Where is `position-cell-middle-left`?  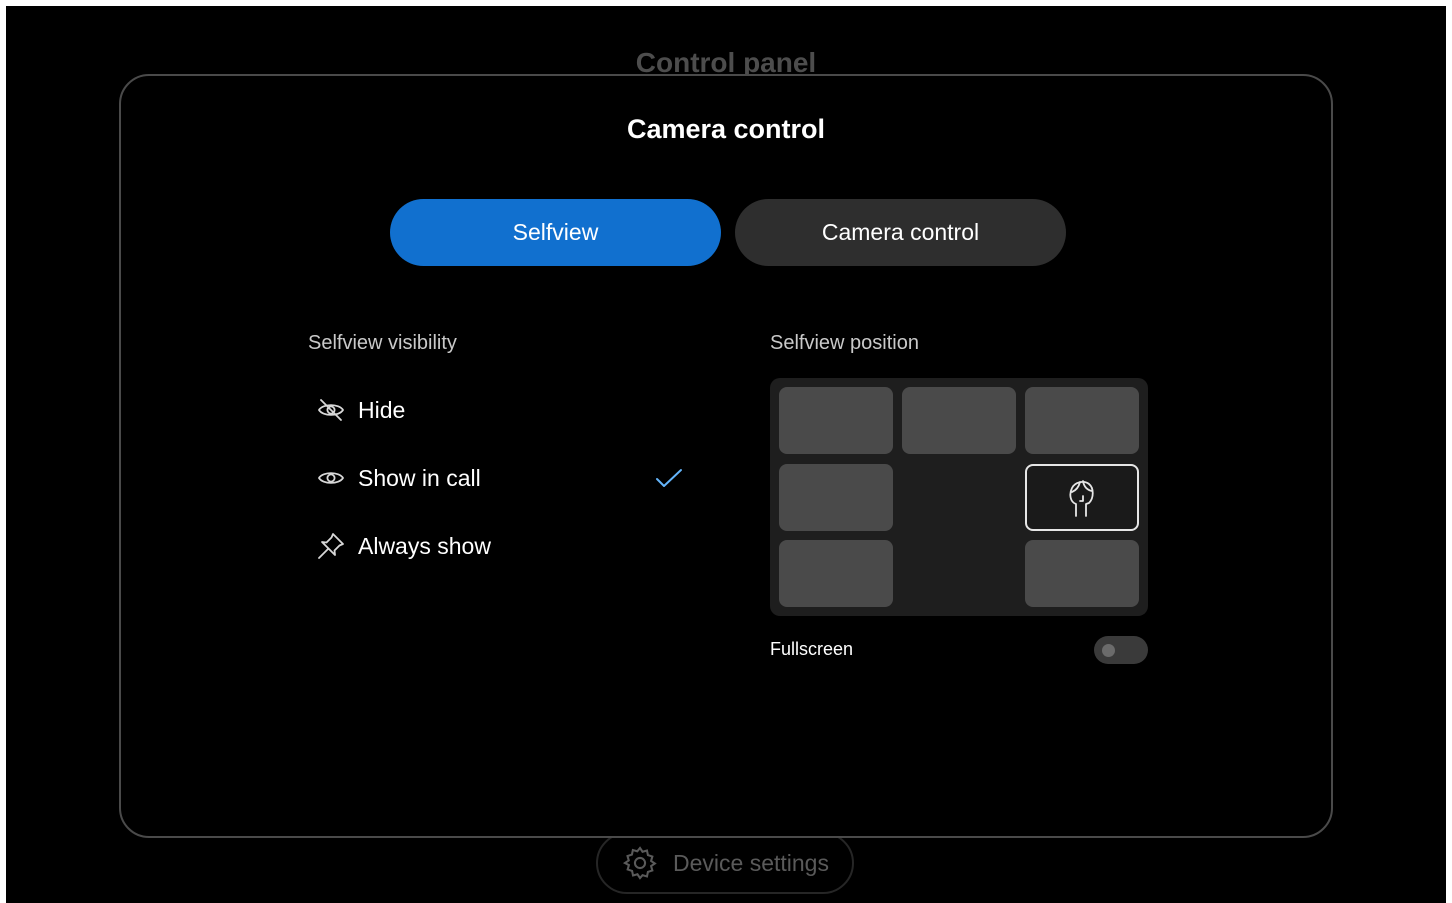
position-cell-middle-left is located at coordinates (836, 497).